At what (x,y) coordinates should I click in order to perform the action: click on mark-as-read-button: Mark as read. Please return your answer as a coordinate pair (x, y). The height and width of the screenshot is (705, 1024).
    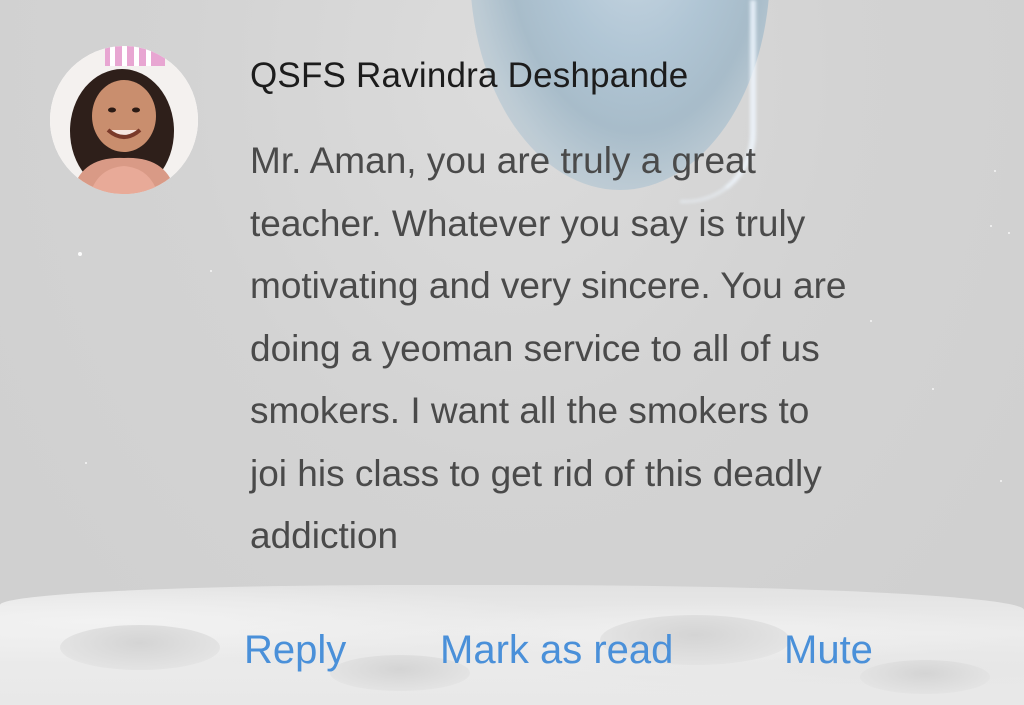
    Looking at the image, I should click on (556, 650).